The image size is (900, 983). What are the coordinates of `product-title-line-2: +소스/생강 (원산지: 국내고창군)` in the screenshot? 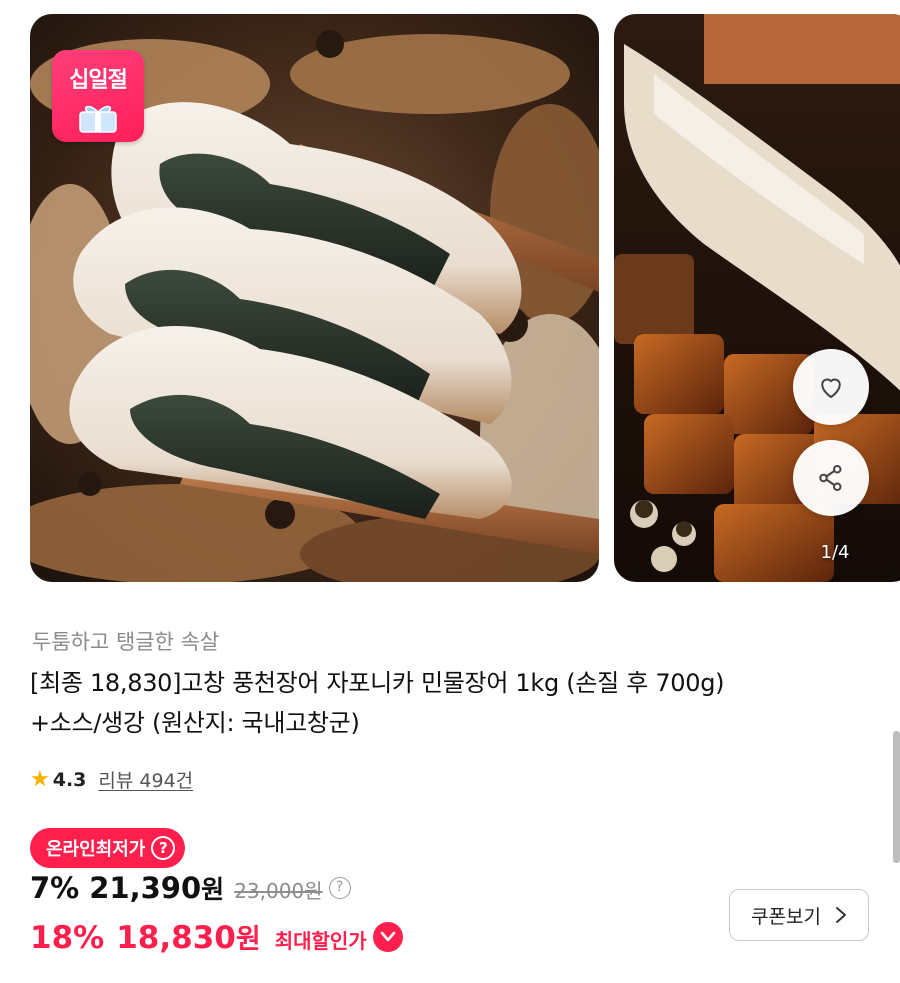 It's located at (195, 723).